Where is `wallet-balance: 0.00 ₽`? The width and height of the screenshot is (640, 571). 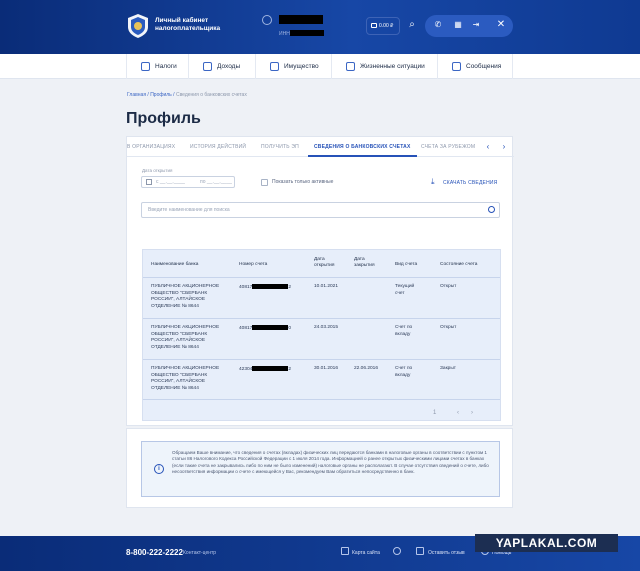 wallet-balance: 0.00 ₽ is located at coordinates (386, 26).